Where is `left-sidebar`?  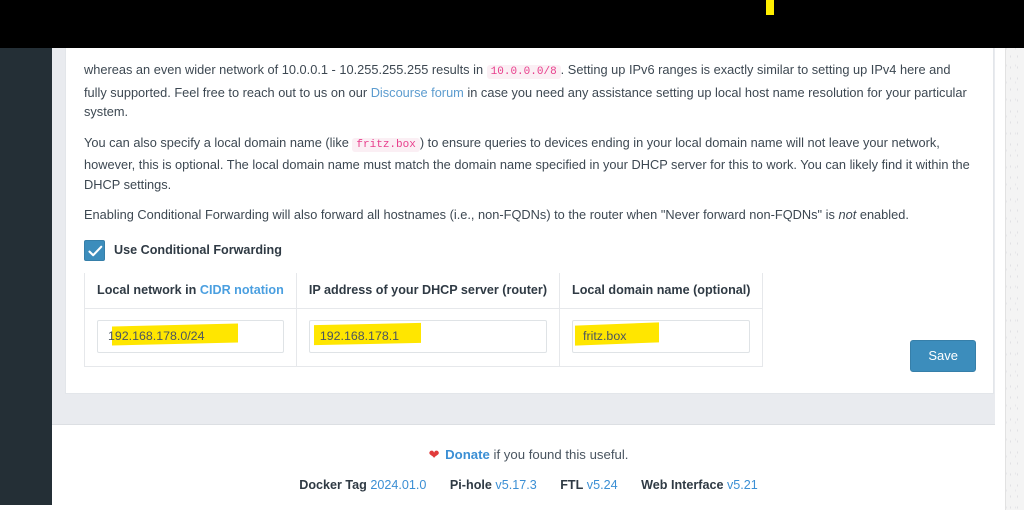
left-sidebar is located at coordinates (26, 276).